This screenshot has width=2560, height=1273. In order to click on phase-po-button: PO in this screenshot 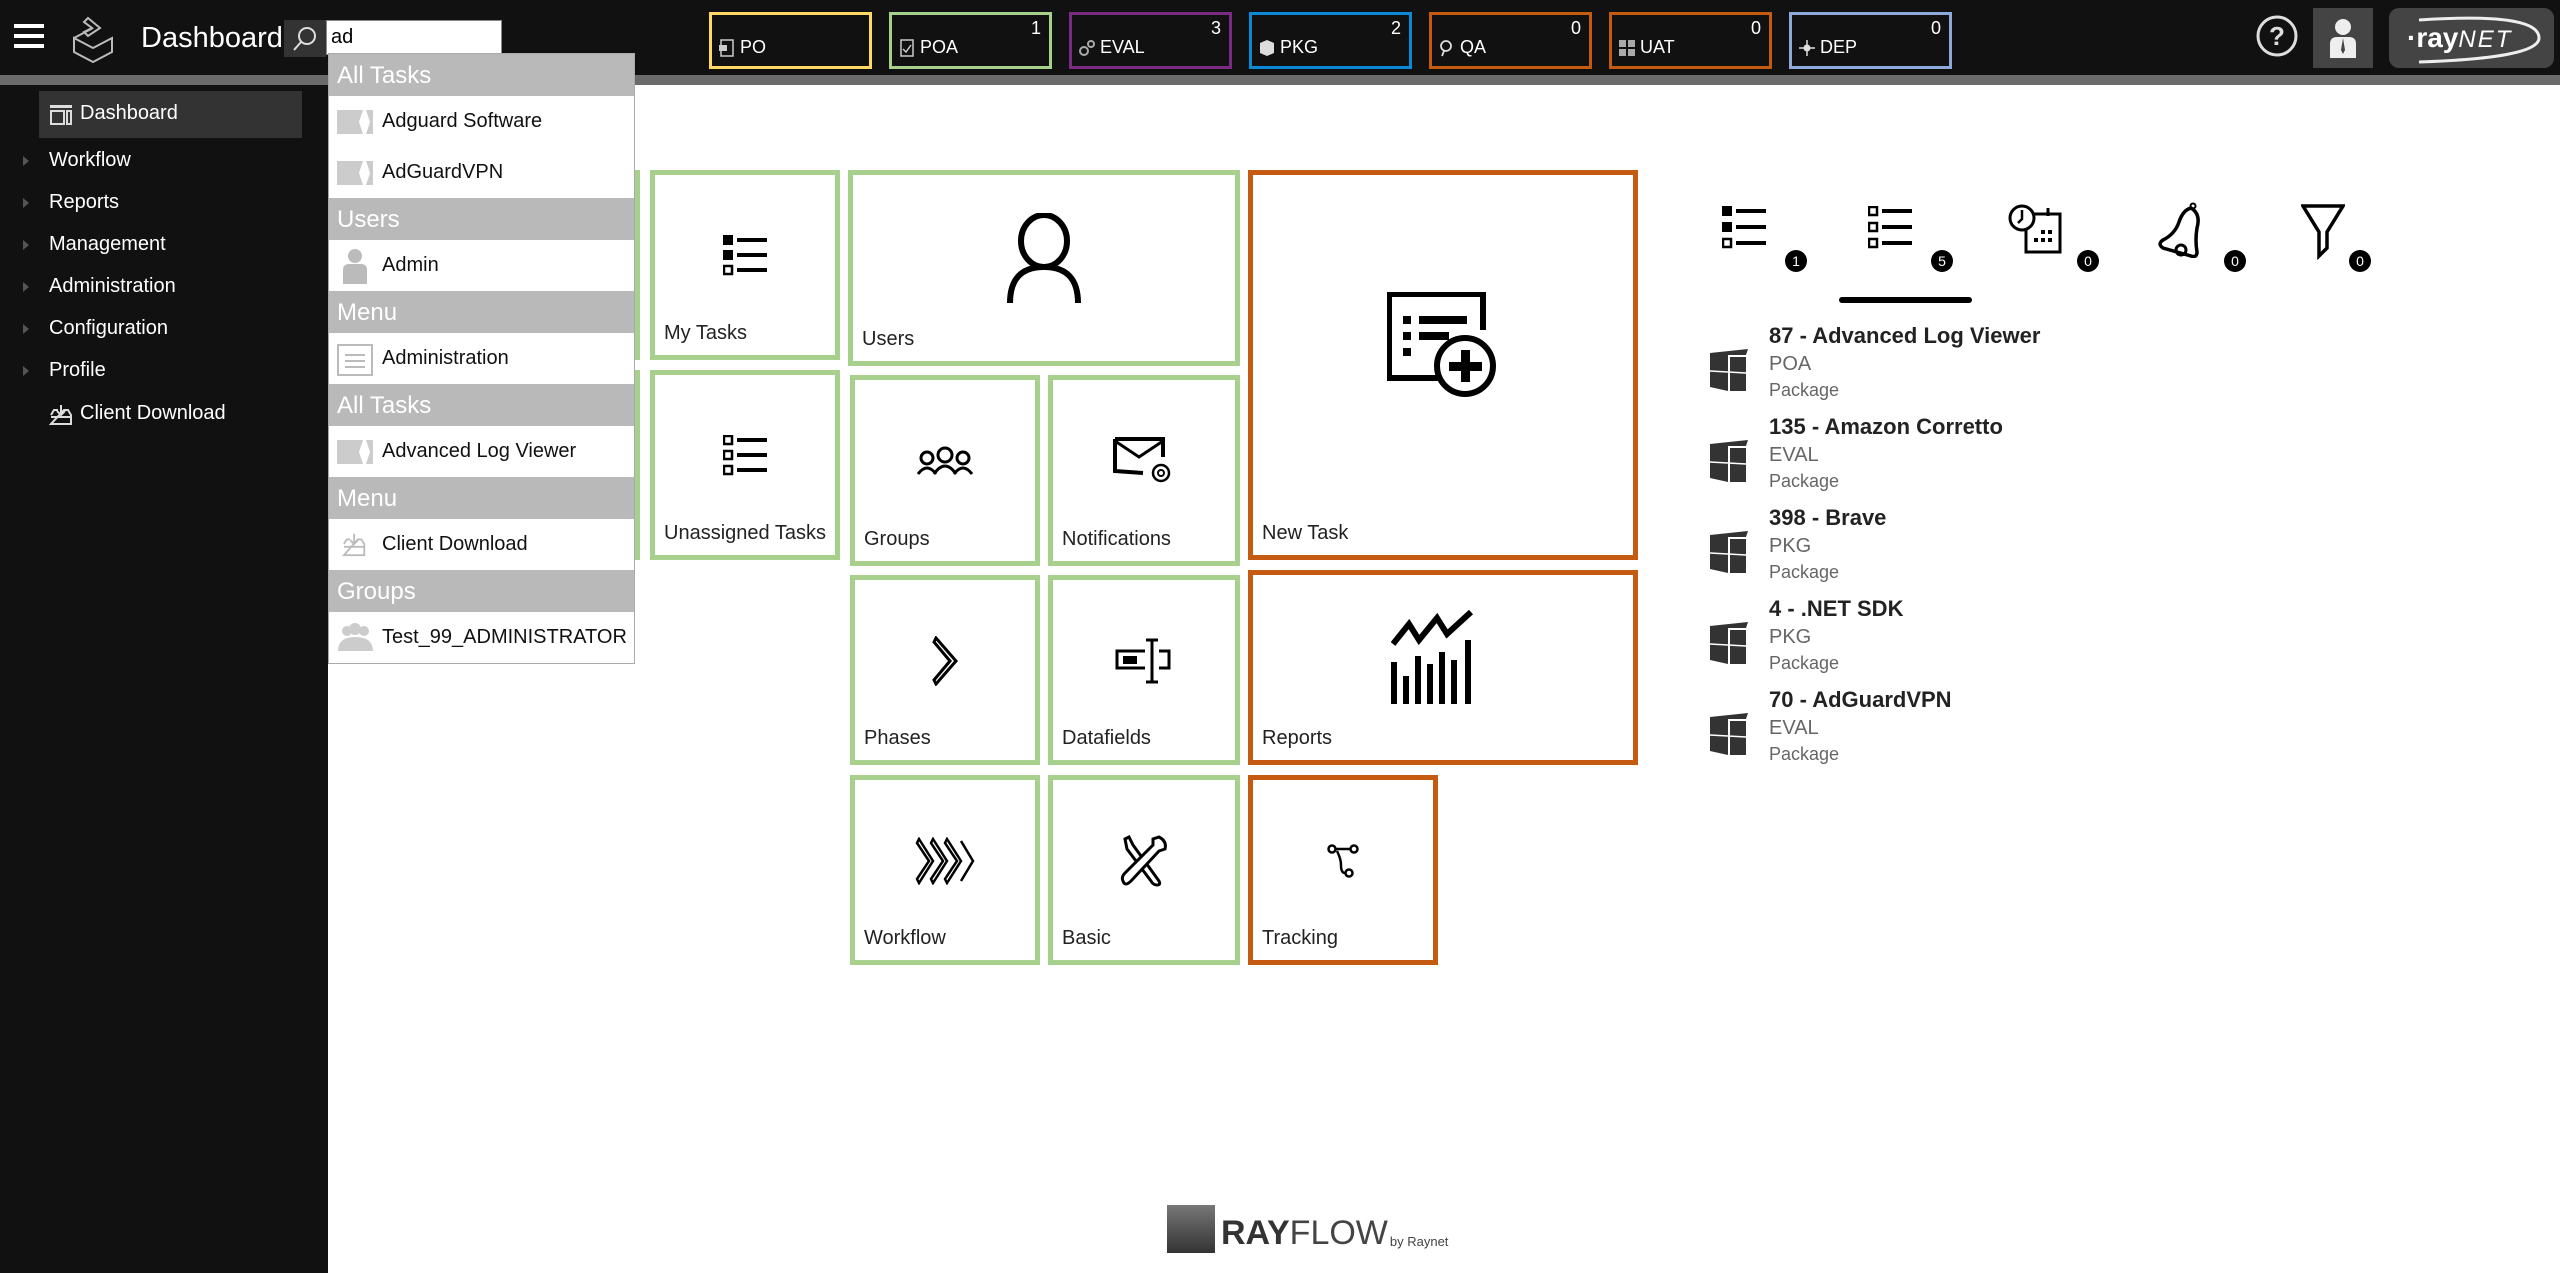, I will do `click(790, 40)`.